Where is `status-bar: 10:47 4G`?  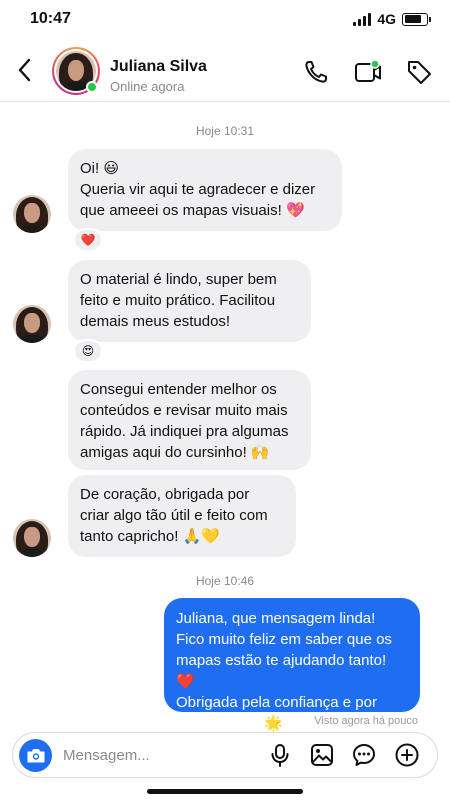 status-bar: 10:47 4G is located at coordinates (225, 20).